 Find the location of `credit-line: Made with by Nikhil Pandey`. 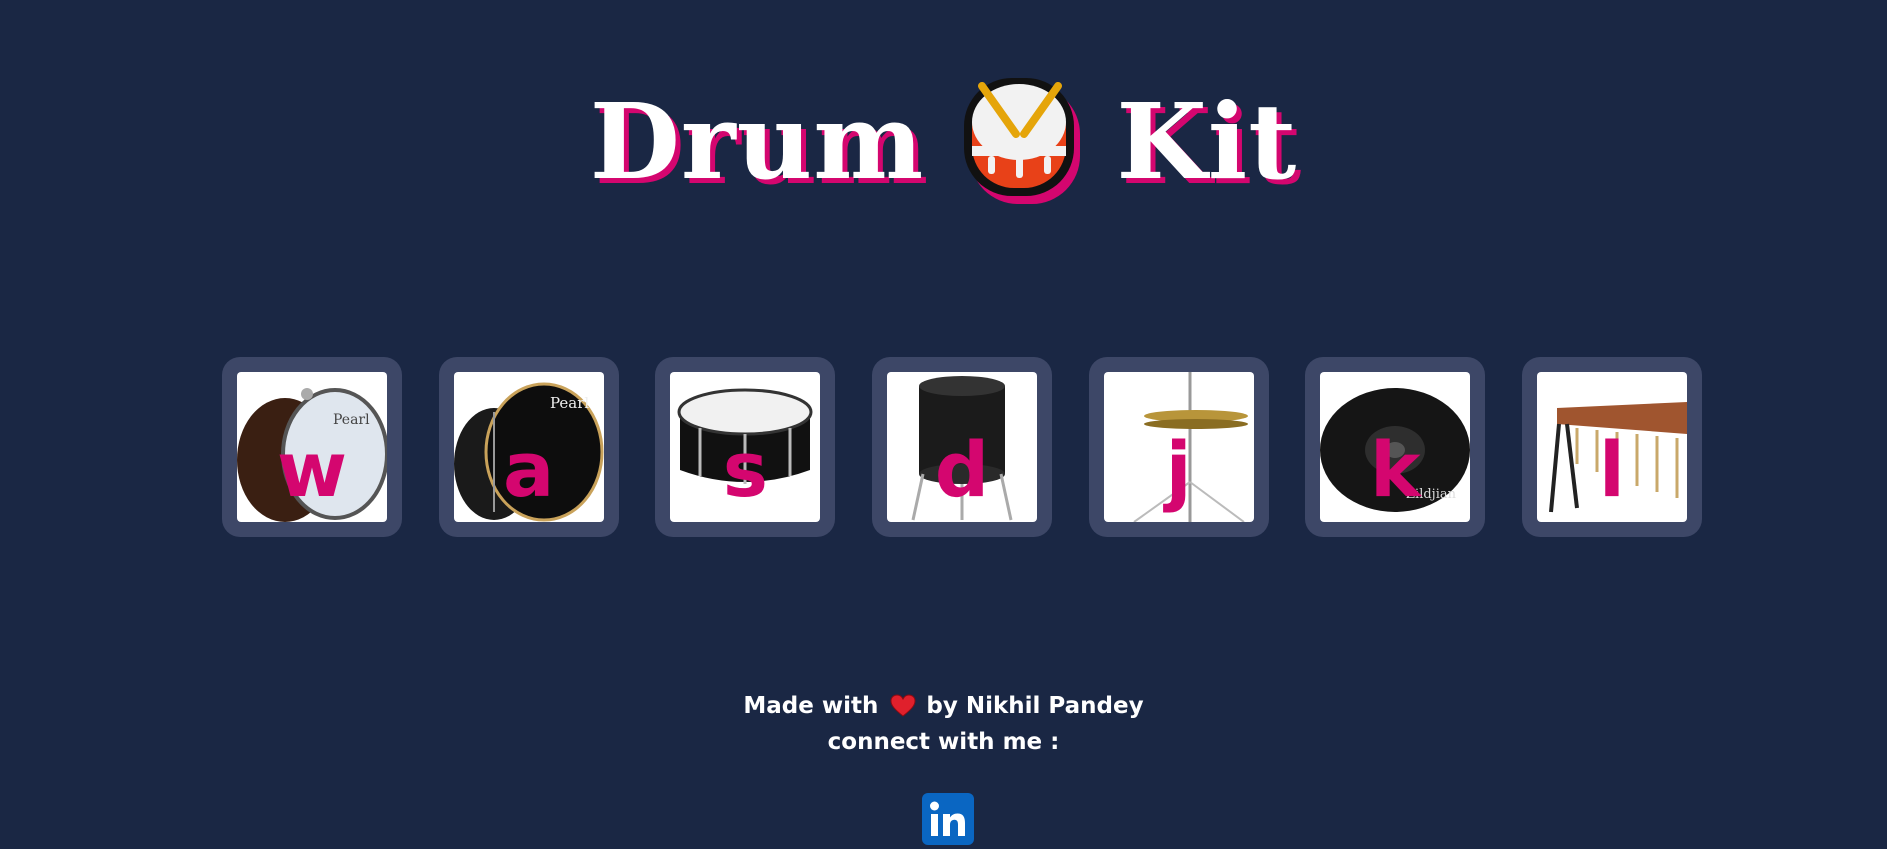

credit-line: Made with by Nikhil Pandey is located at coordinates (943, 706).